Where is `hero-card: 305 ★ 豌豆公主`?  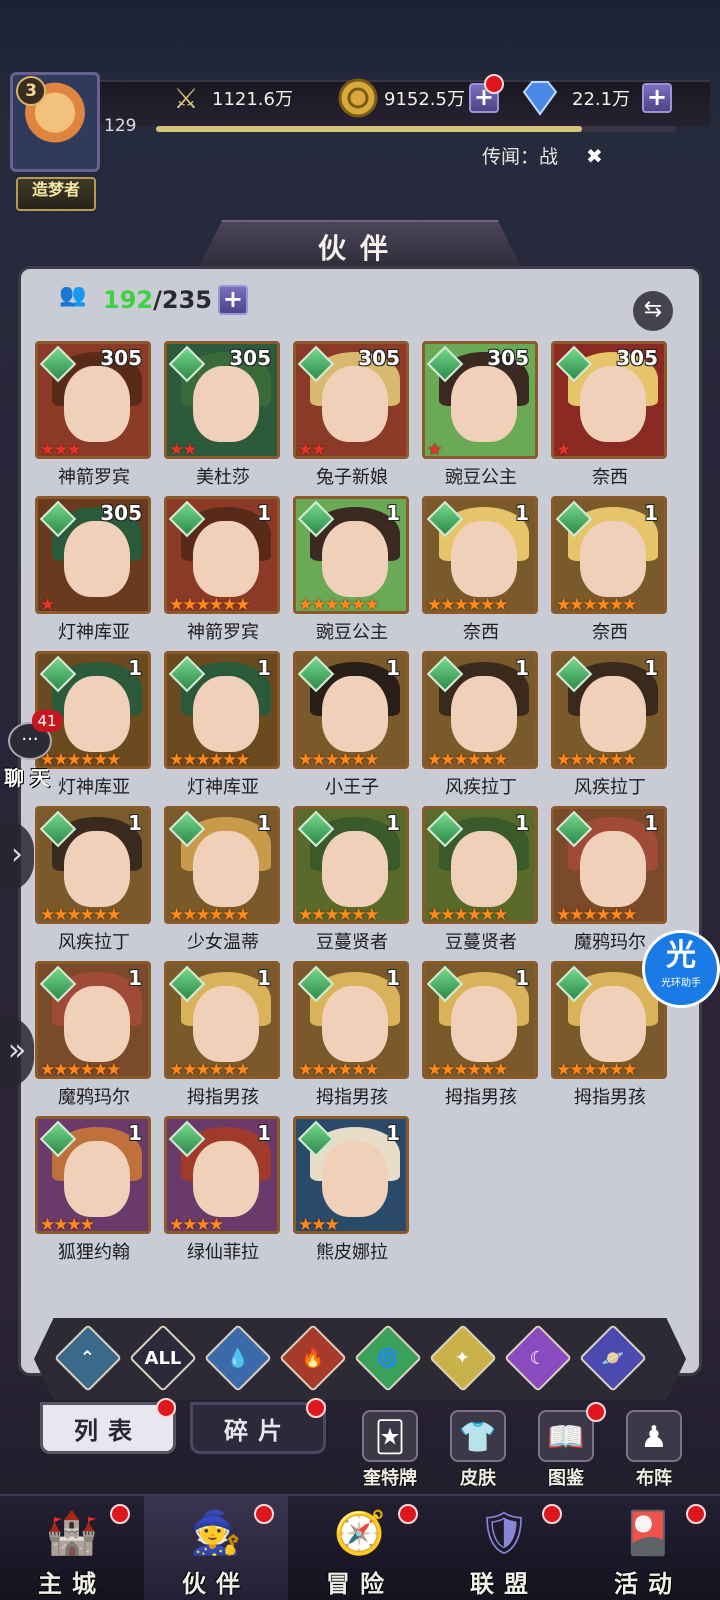 hero-card: 305 ★ 豌豆公主 is located at coordinates (481, 416).